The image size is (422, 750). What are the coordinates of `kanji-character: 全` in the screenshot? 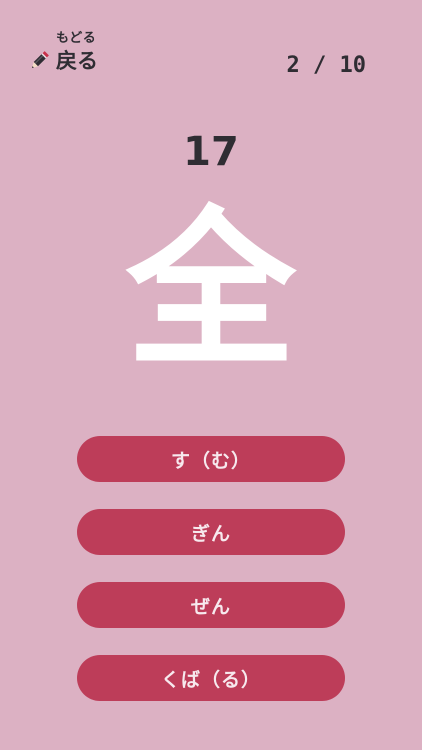 It's located at (210, 290).